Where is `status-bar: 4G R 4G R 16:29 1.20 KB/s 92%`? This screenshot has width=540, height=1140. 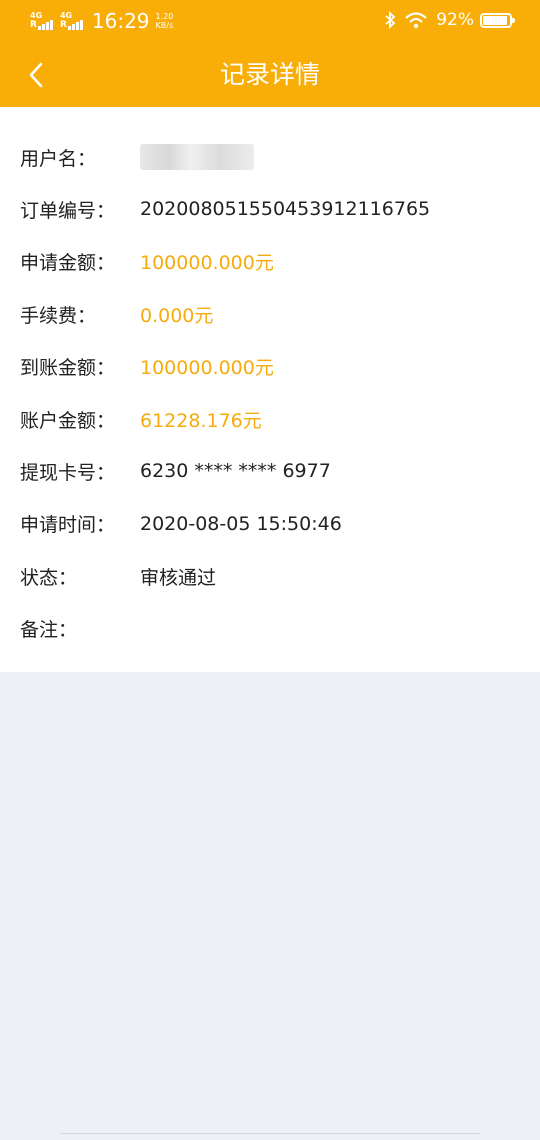 status-bar: 4G R 4G R 16:29 1.20 KB/s 92% is located at coordinates (270, 21).